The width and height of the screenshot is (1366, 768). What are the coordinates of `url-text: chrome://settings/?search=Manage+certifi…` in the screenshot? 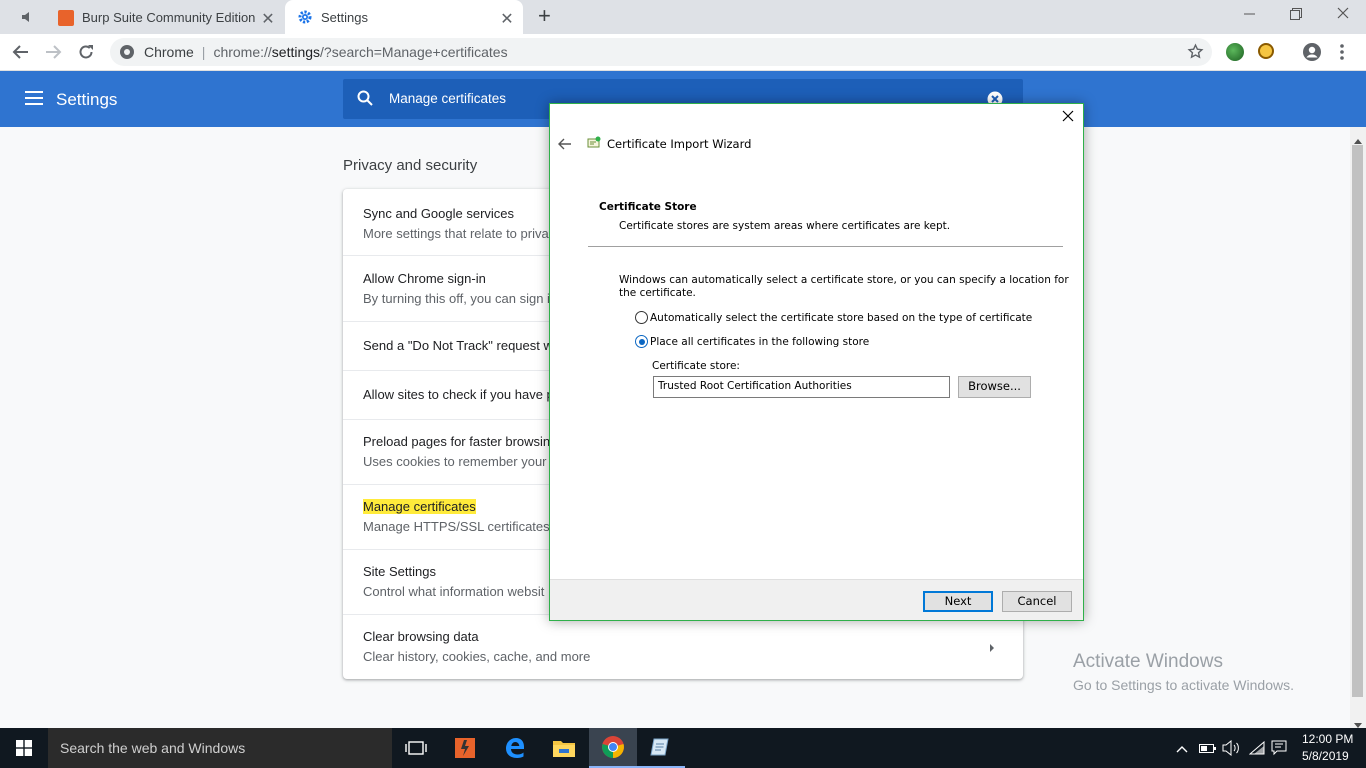 It's located at (360, 52).